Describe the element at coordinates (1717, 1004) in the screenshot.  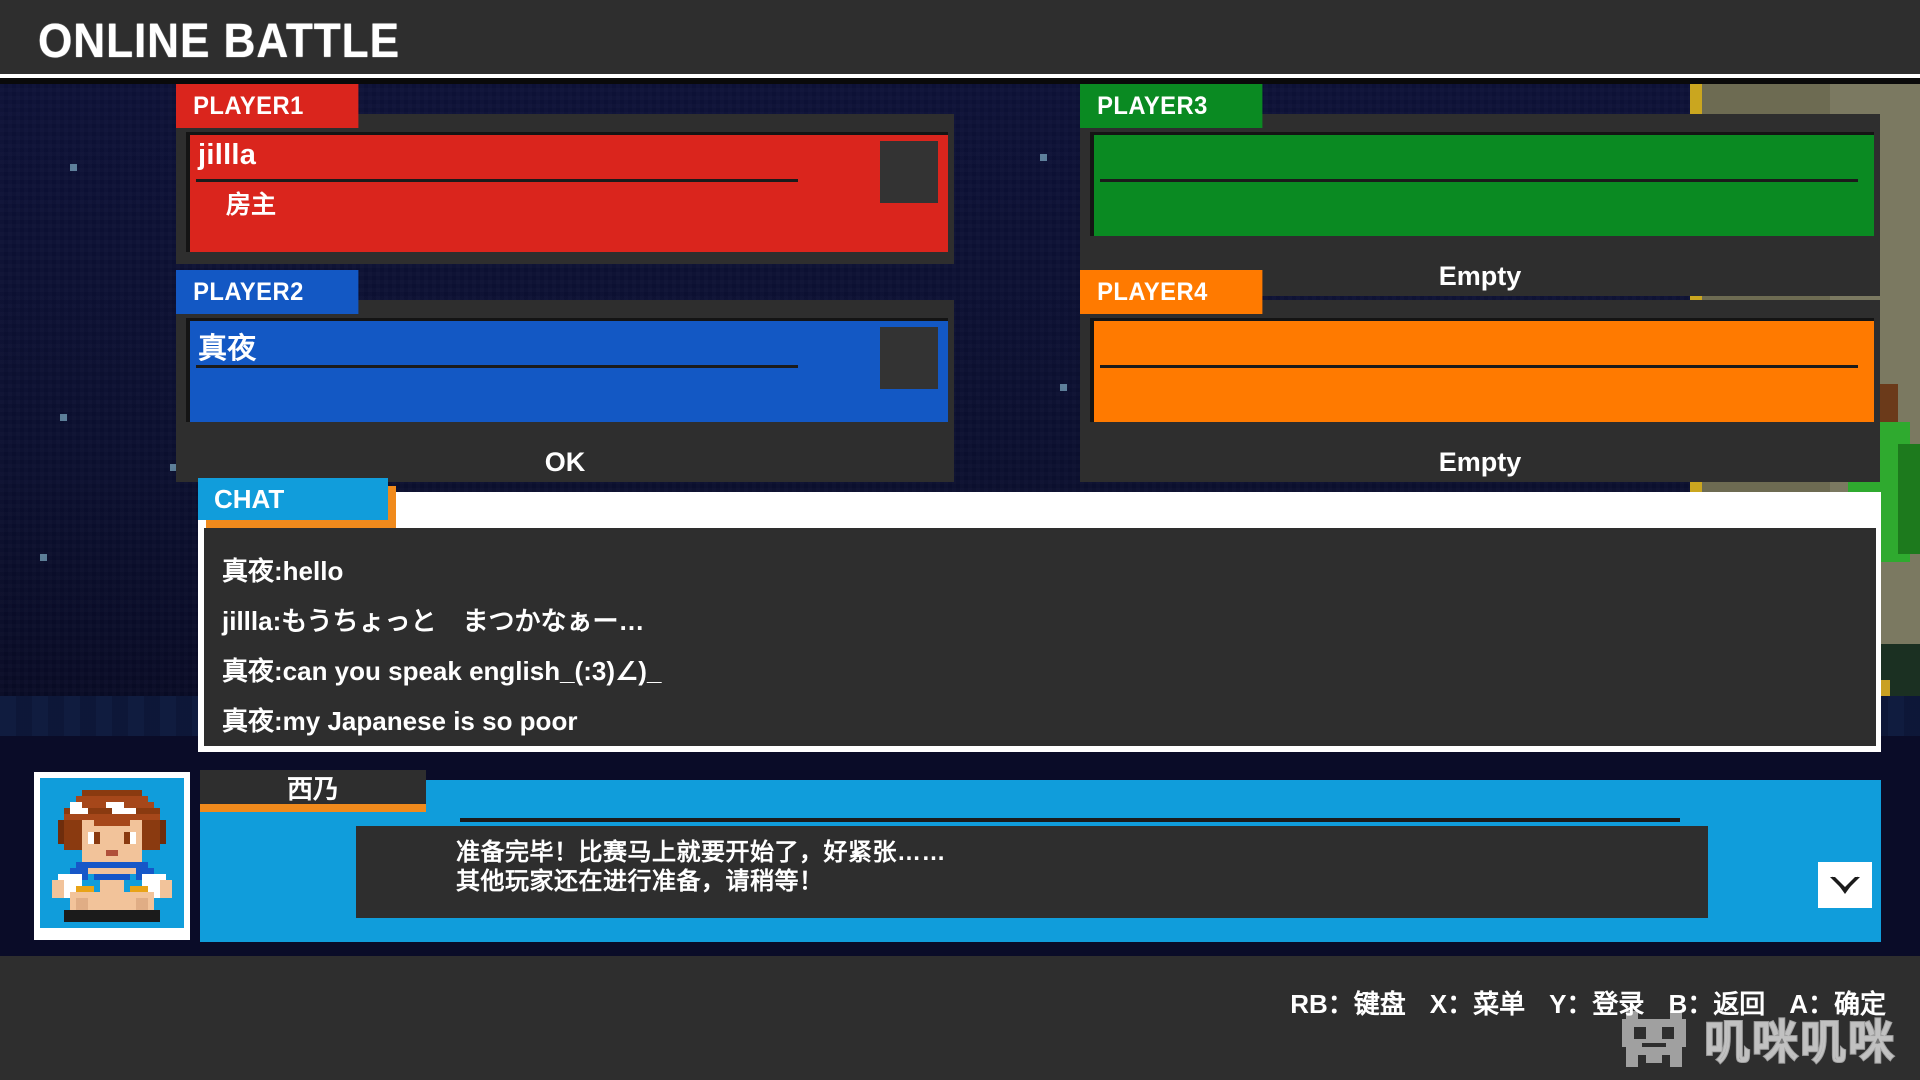
I see `hint-b: B：返回` at that location.